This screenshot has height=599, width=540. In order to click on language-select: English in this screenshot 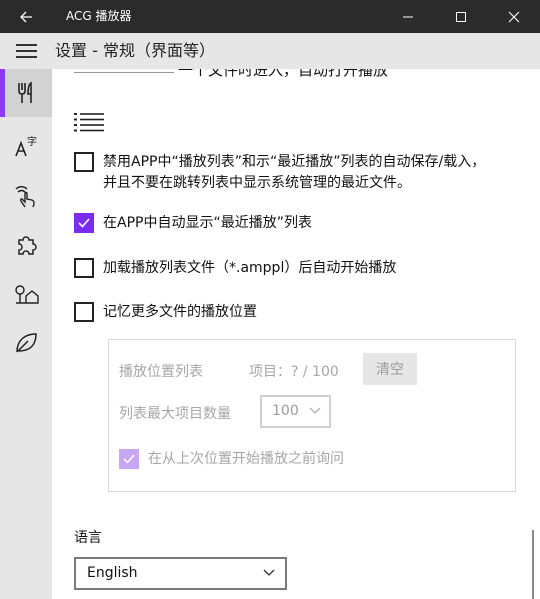, I will do `click(180, 573)`.